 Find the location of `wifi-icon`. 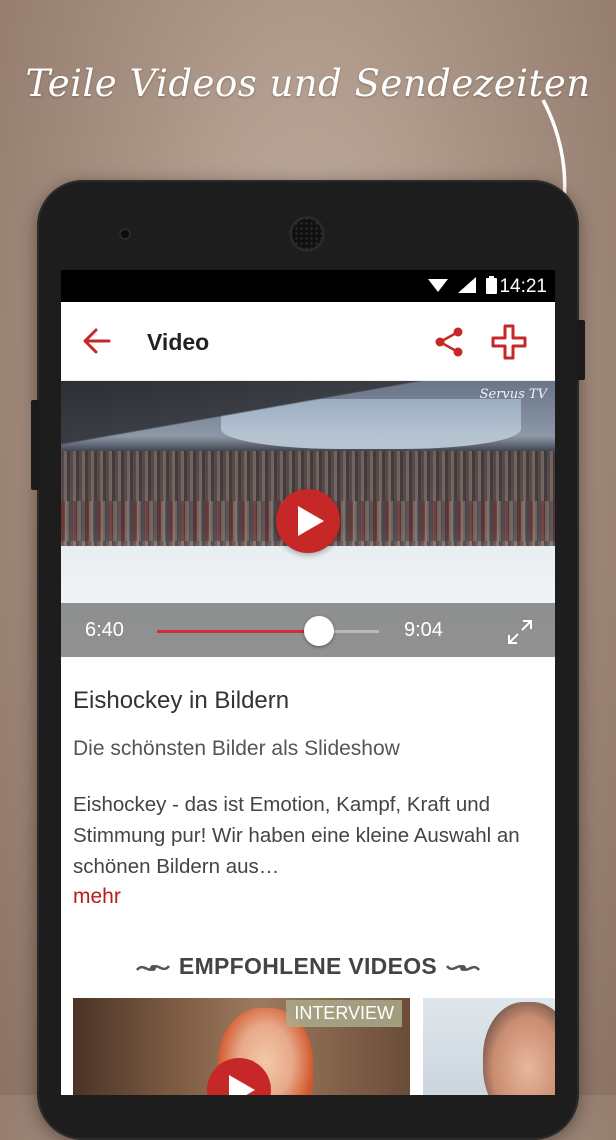

wifi-icon is located at coordinates (438, 285).